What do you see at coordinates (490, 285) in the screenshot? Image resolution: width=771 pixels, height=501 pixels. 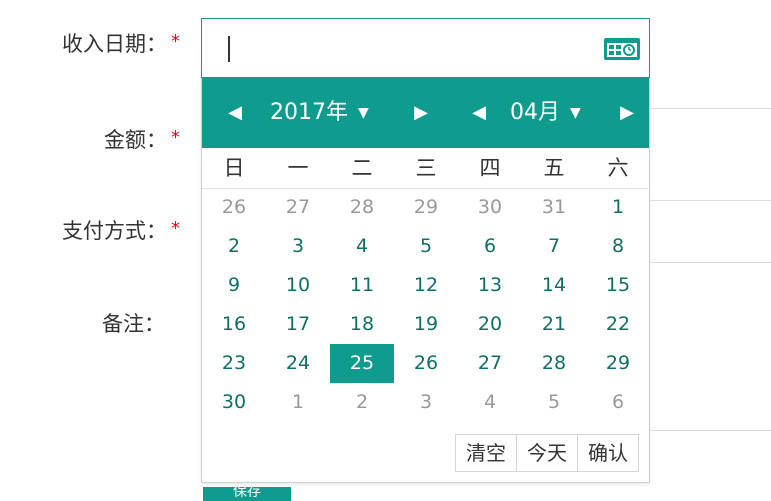 I see `day-cell: 13` at bounding box center [490, 285].